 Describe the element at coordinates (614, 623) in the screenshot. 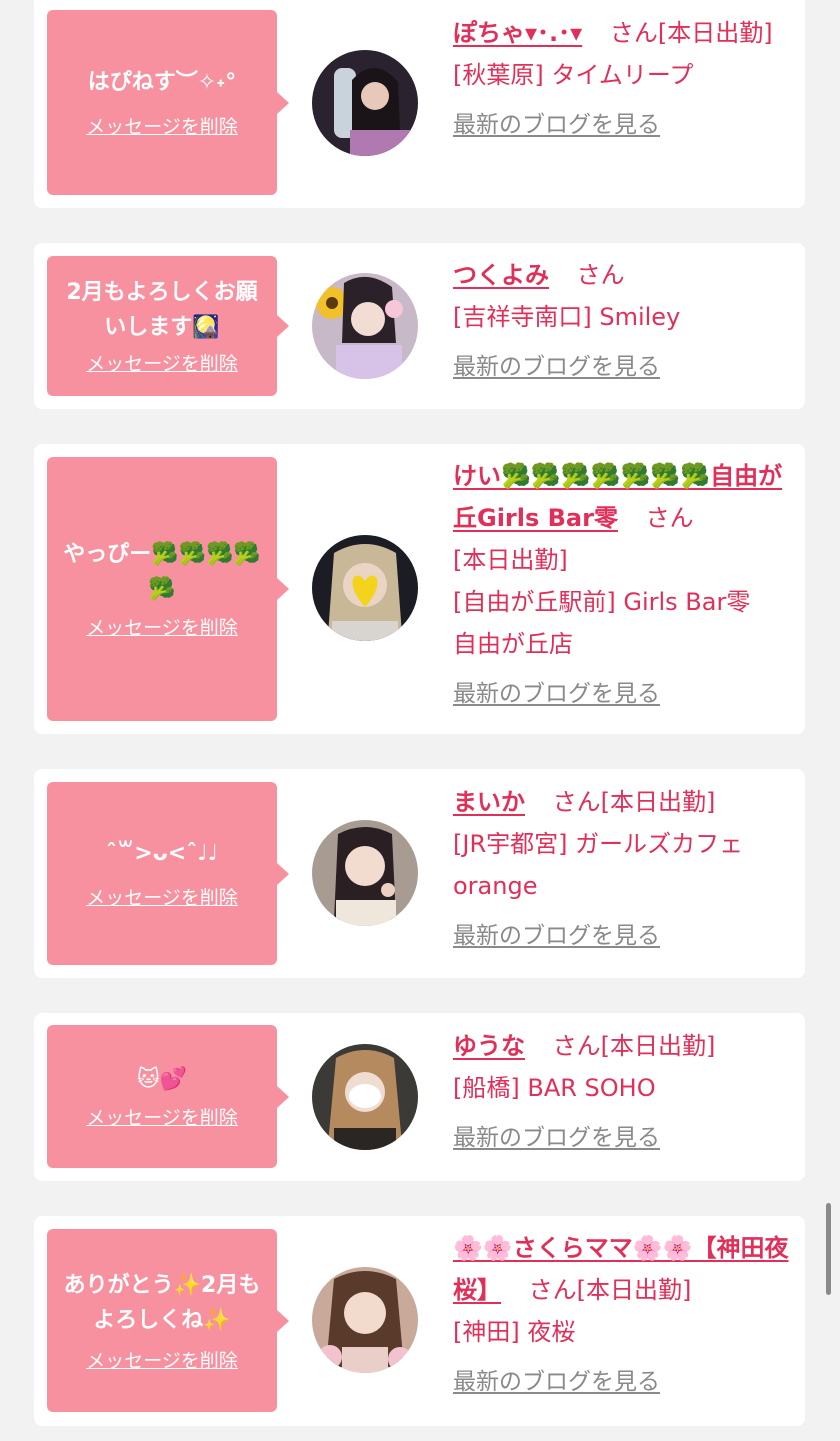

I see `shop-name: [自由が丘駅前] Girls Bar零 自由が丘店` at that location.